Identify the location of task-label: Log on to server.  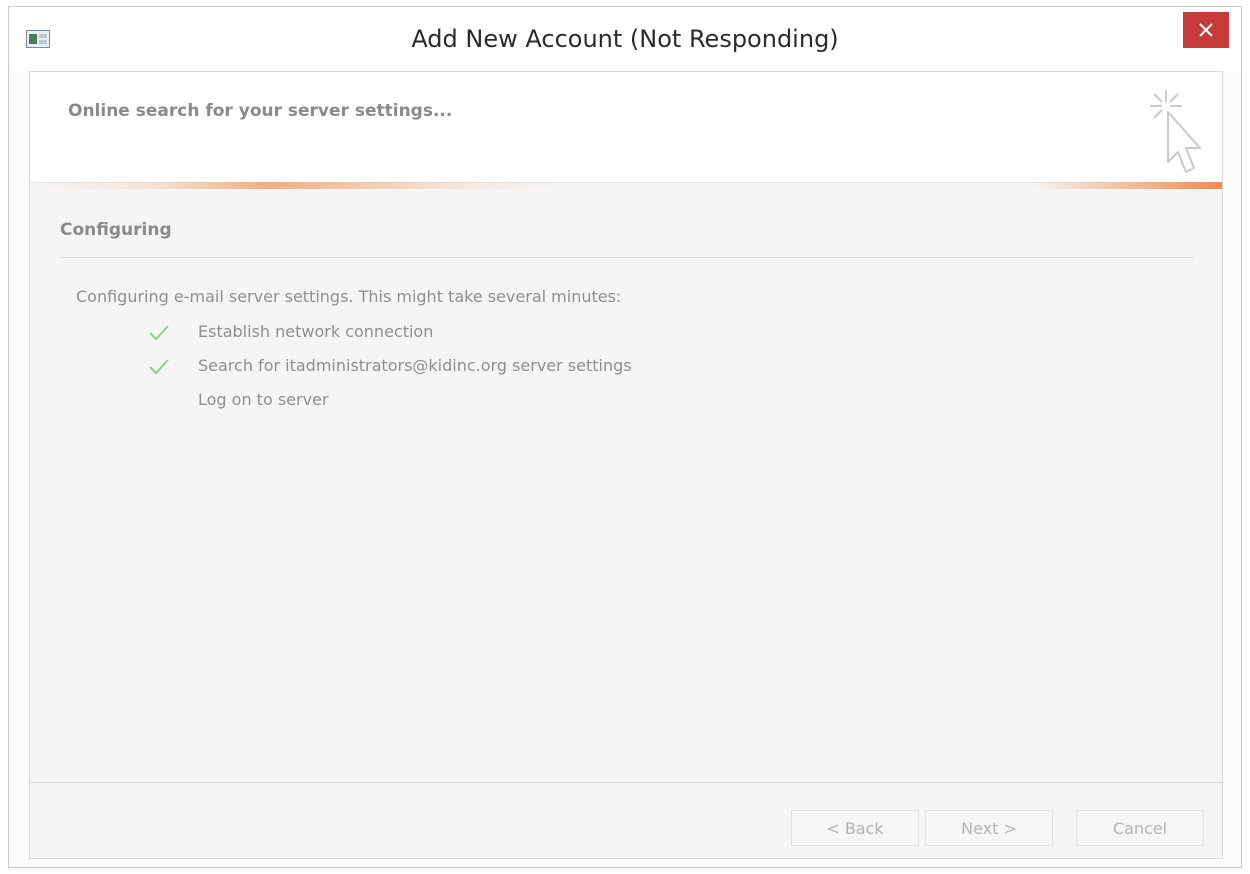
(263, 399).